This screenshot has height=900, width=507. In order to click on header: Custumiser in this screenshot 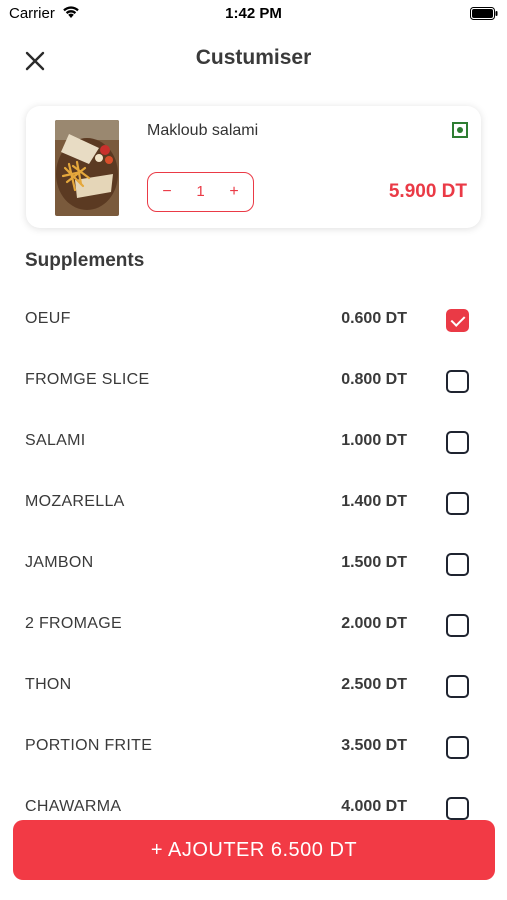, I will do `click(253, 60)`.